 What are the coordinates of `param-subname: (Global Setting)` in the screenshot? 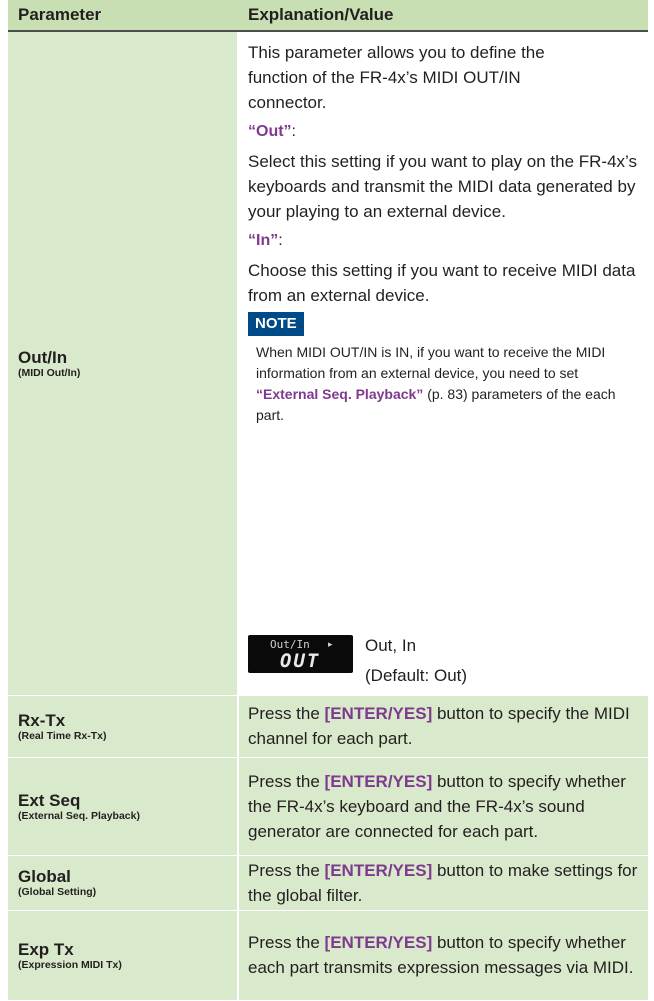 It's located at (57, 892).